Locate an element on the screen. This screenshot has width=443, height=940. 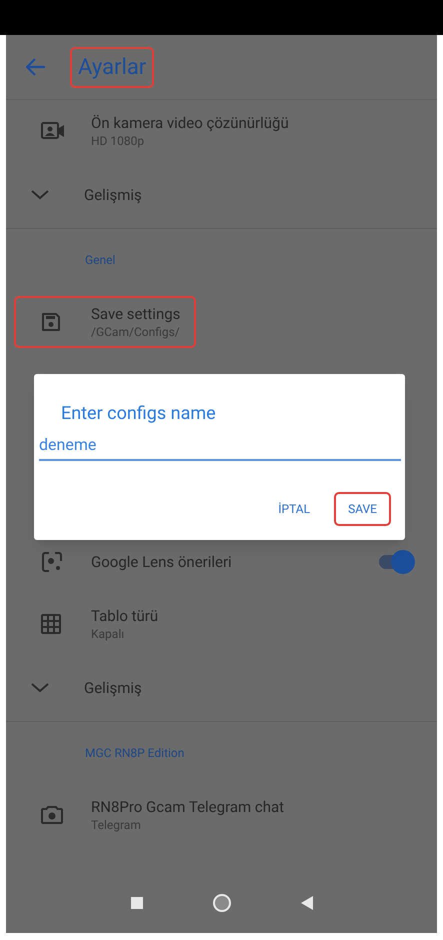
section-header: MGC RN8P Edition is located at coordinates (134, 753).